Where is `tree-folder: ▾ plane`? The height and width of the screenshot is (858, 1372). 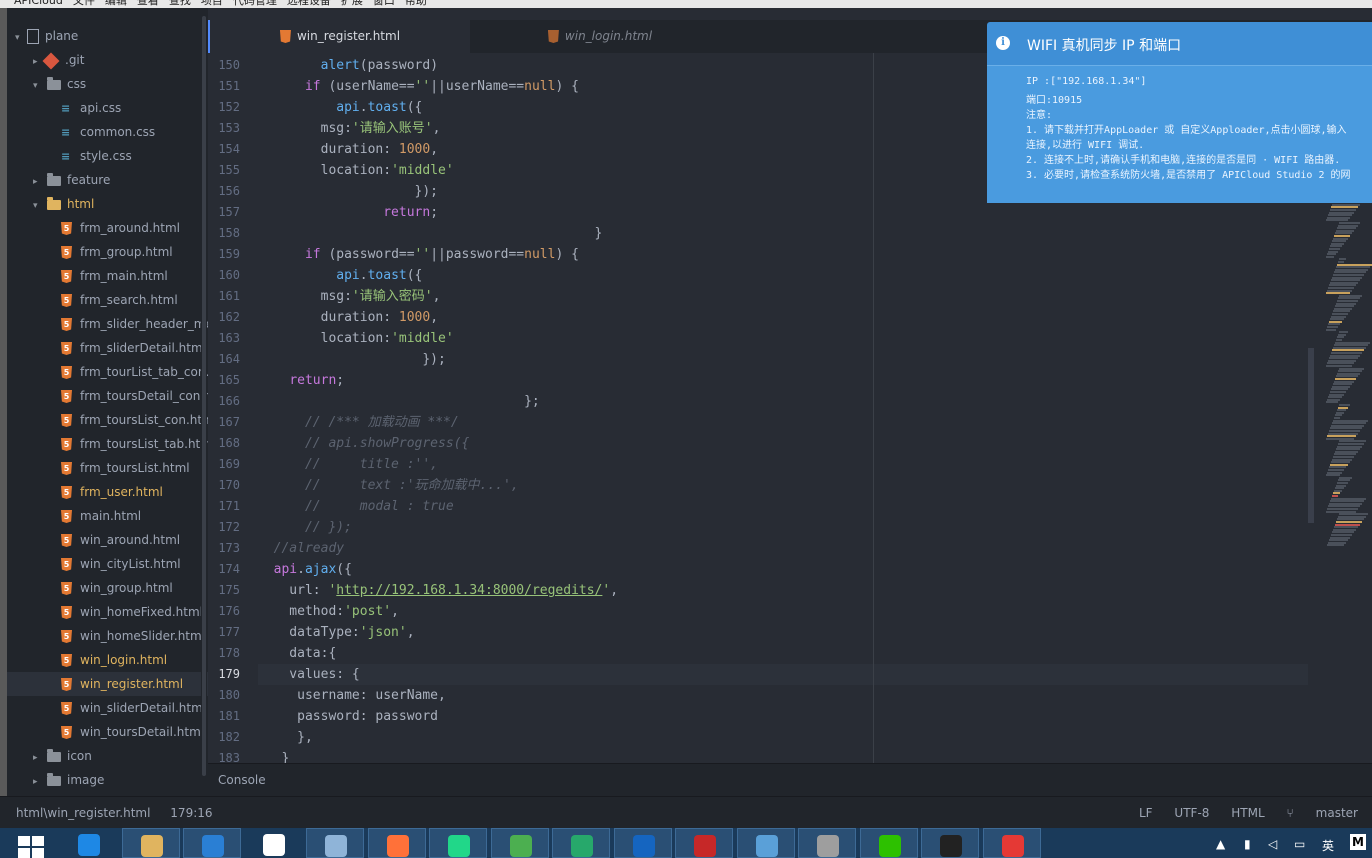
tree-folder: ▾ plane is located at coordinates (107, 36).